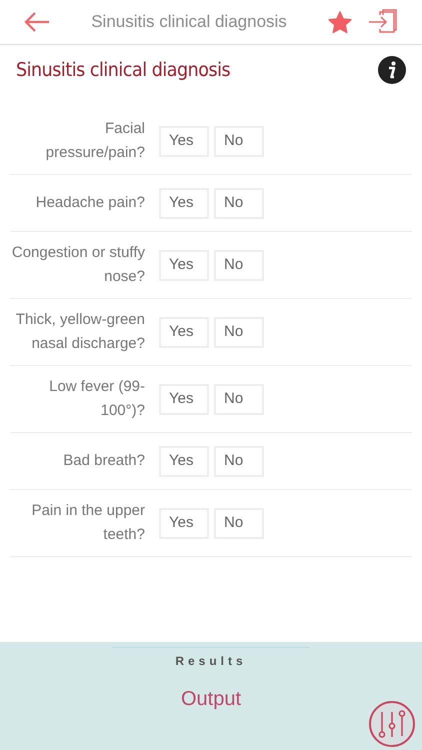  Describe the element at coordinates (103, 461) in the screenshot. I see `question-label: Bad breath?` at that location.